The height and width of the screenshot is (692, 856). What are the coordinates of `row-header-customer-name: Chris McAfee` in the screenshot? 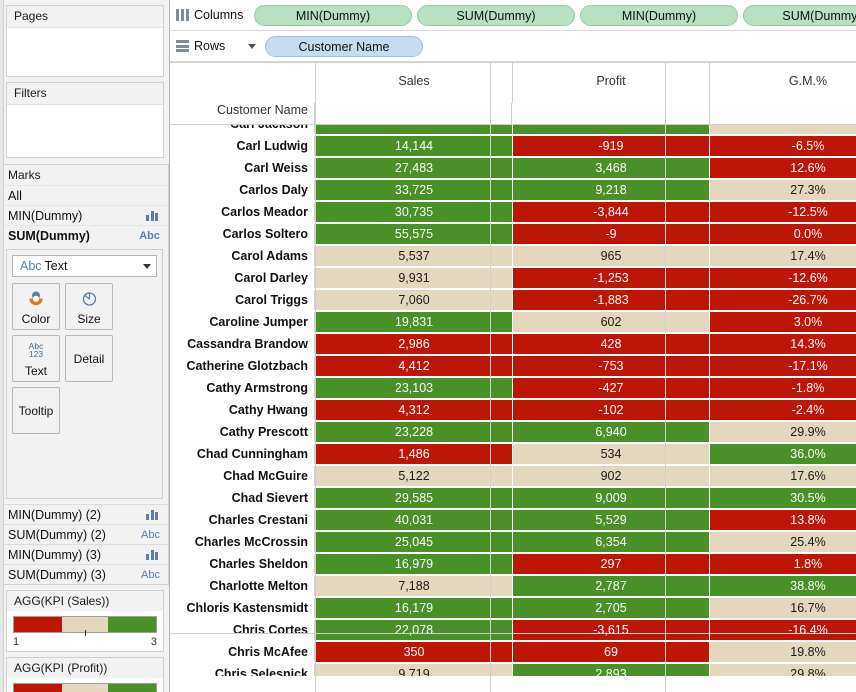 It's located at (242, 652).